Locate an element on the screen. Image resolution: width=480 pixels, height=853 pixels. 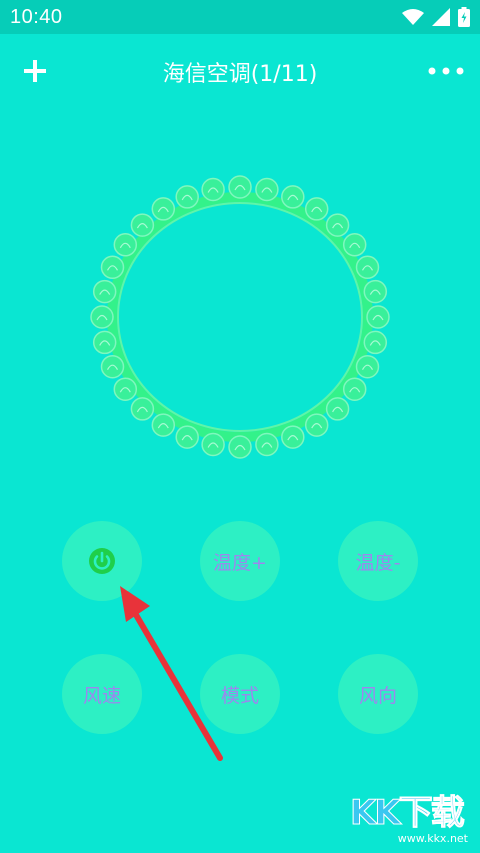
page-title: 海信空调(1/11) is located at coordinates (240, 74).